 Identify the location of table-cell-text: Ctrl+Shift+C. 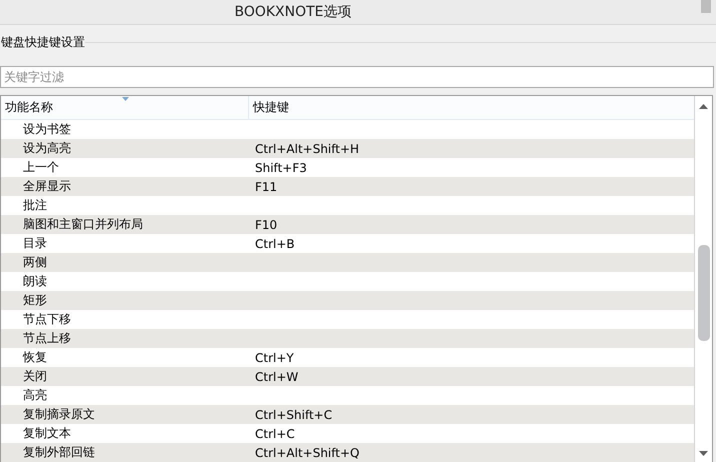
(293, 415).